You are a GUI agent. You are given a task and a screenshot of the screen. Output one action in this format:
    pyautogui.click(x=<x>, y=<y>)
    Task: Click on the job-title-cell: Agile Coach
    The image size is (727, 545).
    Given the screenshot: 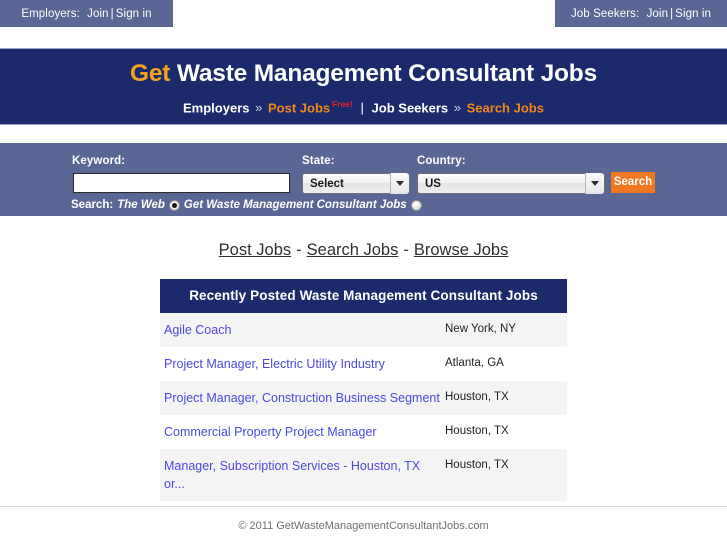 What is the action you would take?
    pyautogui.click(x=301, y=330)
    